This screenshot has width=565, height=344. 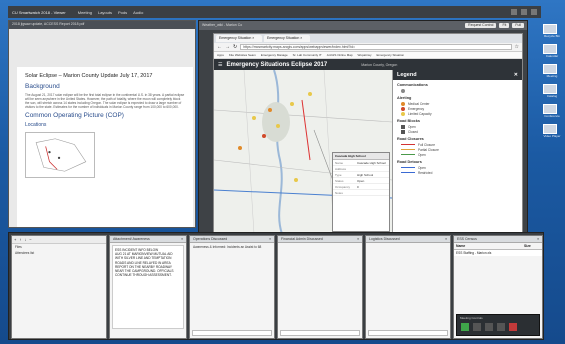 What do you see at coordinates (220, 65) in the screenshot?
I see `app-menu-icon: ☰` at bounding box center [220, 65].